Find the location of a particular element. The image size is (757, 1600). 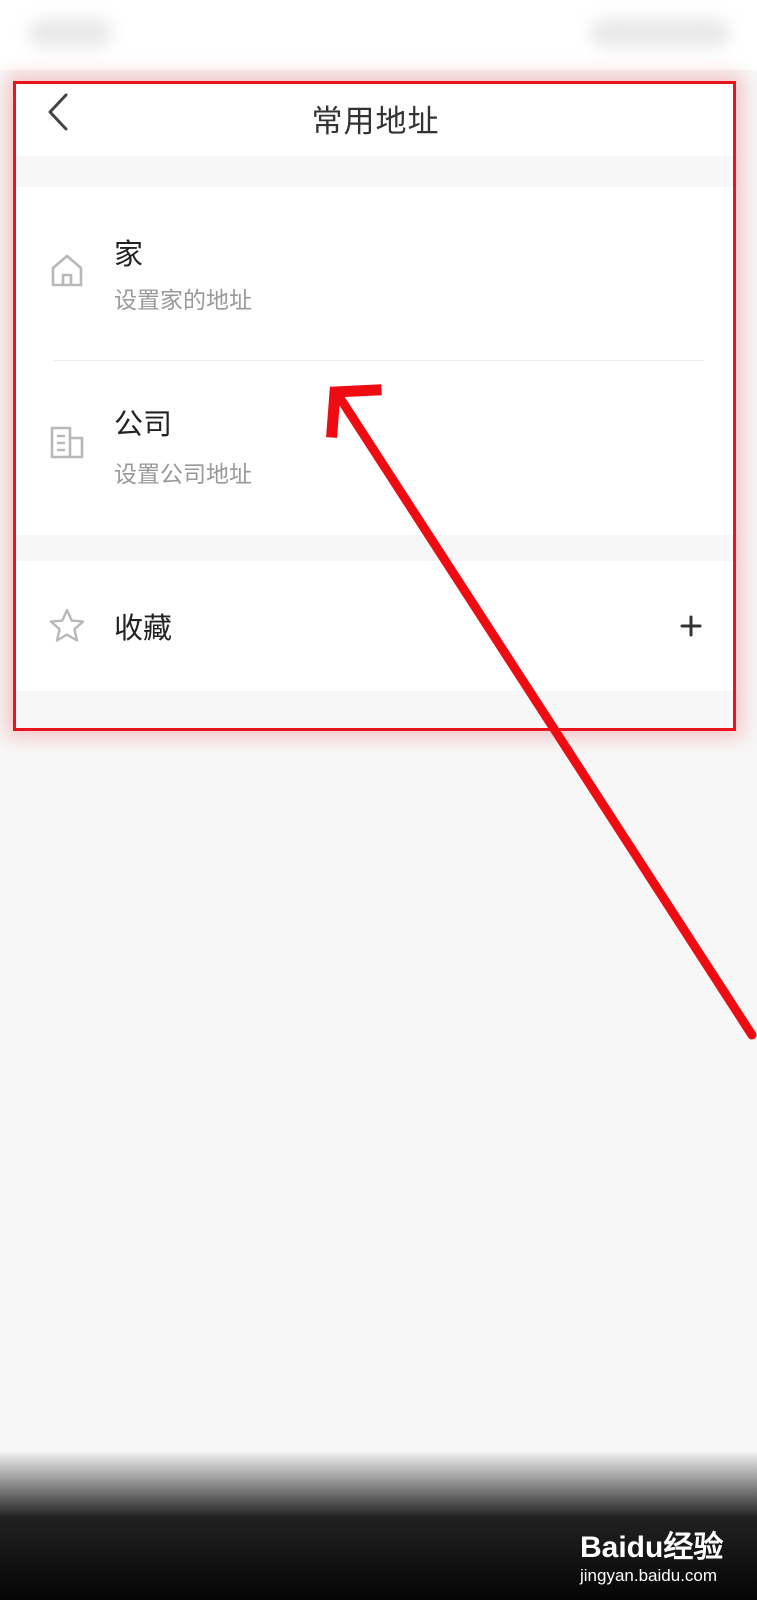

watermark-brand: Baidu经验 is located at coordinates (652, 1547).